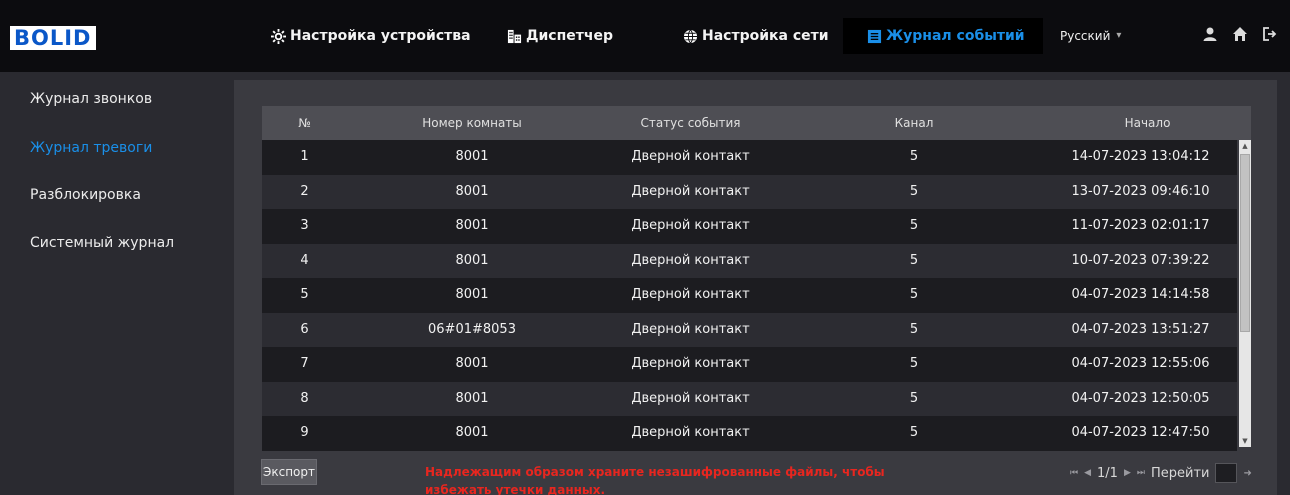  Describe the element at coordinates (304, 363) in the screenshot. I see `cell-number: 7` at that location.